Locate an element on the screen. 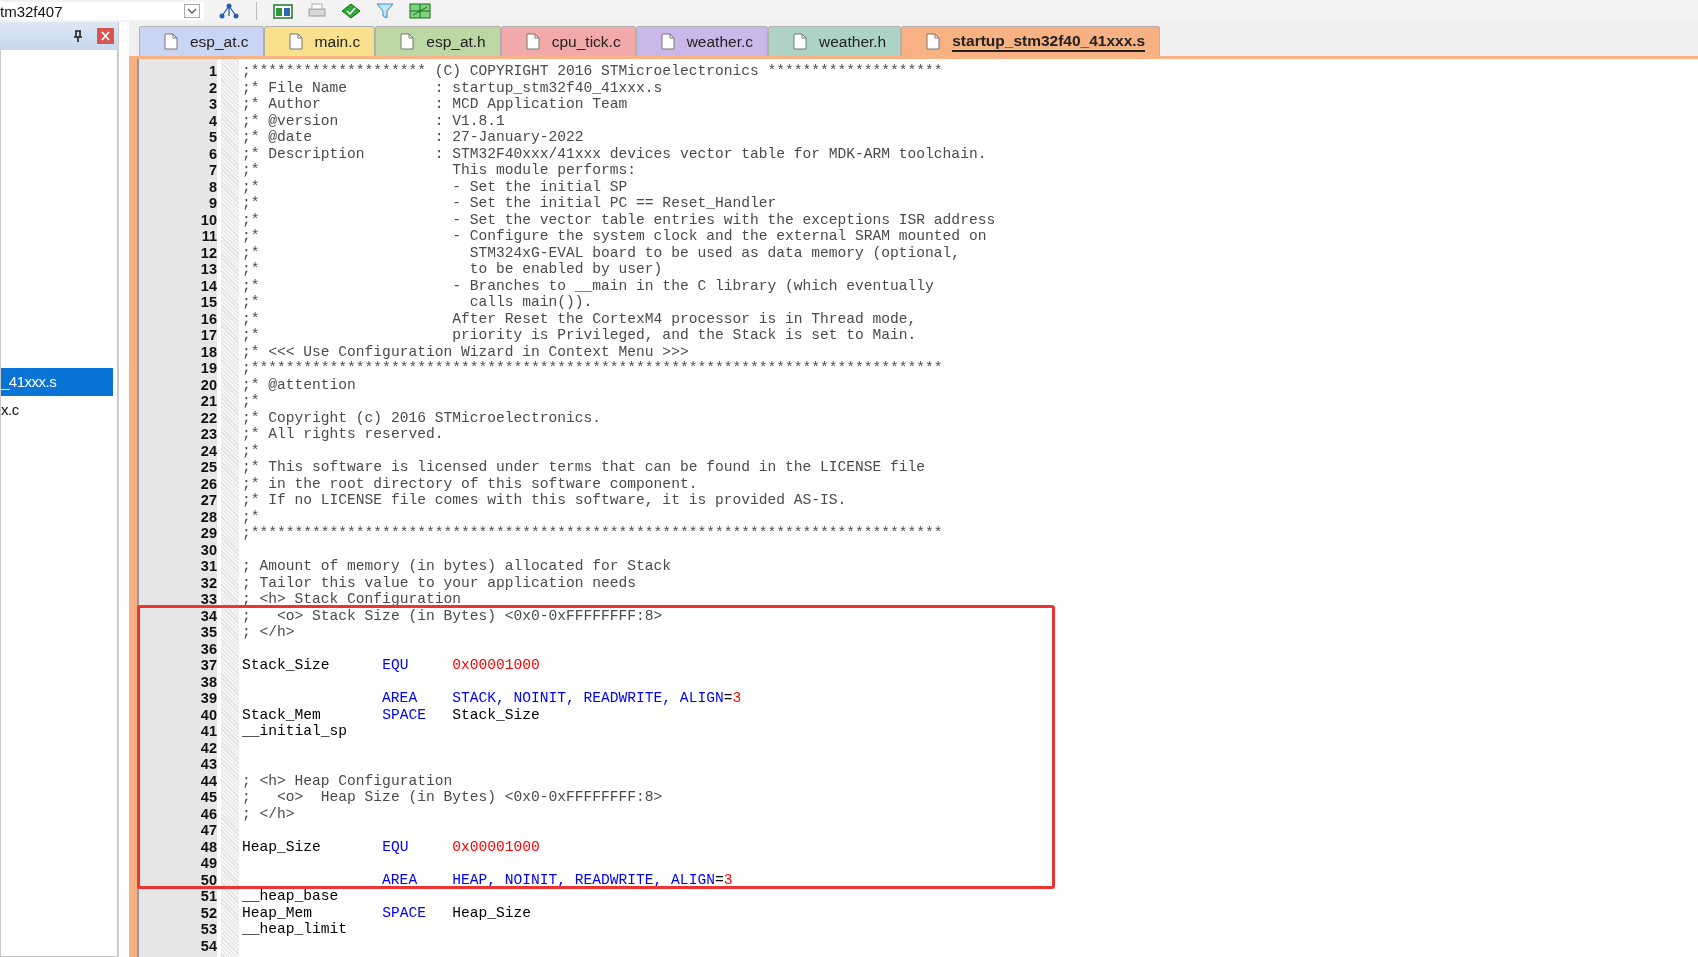 The height and width of the screenshot is (957, 1698). file-tab: weather.h is located at coordinates (835, 41).